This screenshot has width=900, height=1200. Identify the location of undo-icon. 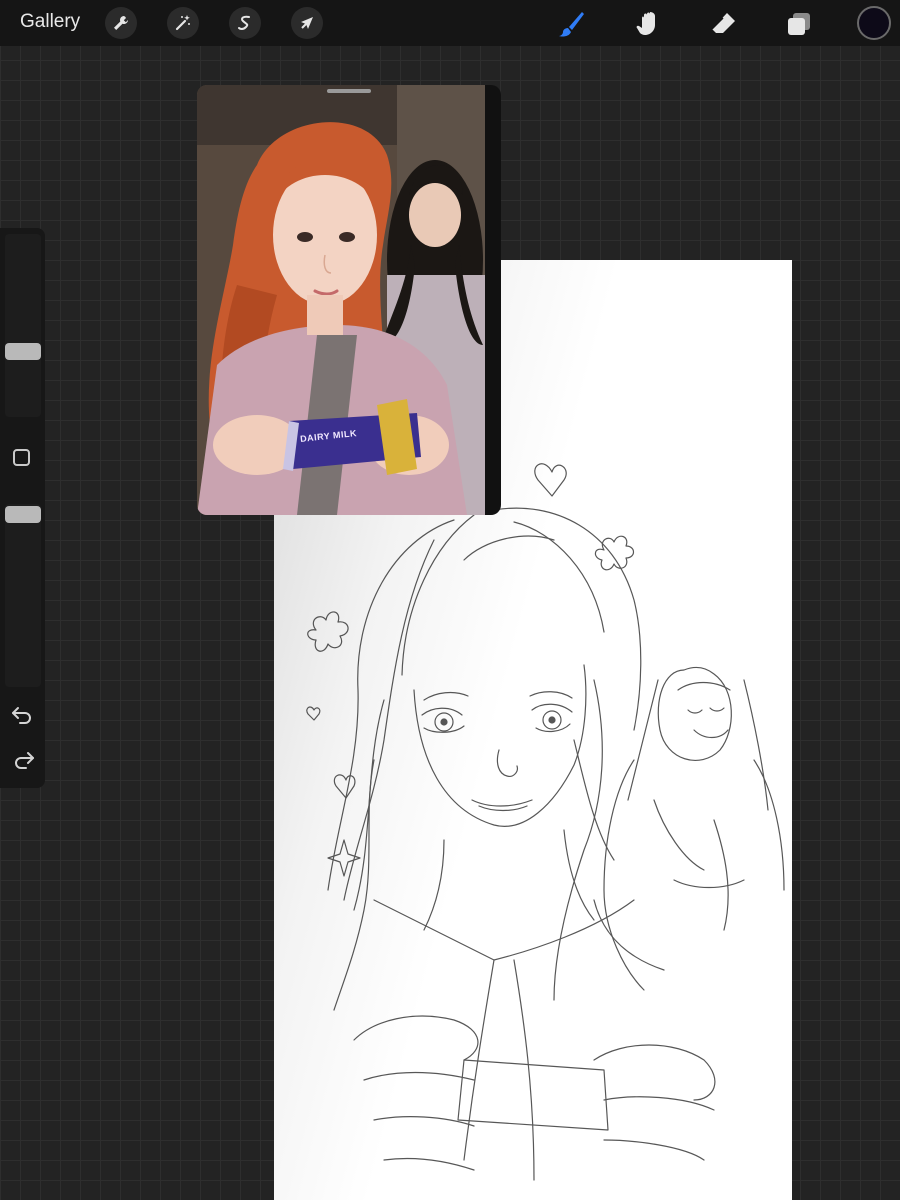
(23, 714).